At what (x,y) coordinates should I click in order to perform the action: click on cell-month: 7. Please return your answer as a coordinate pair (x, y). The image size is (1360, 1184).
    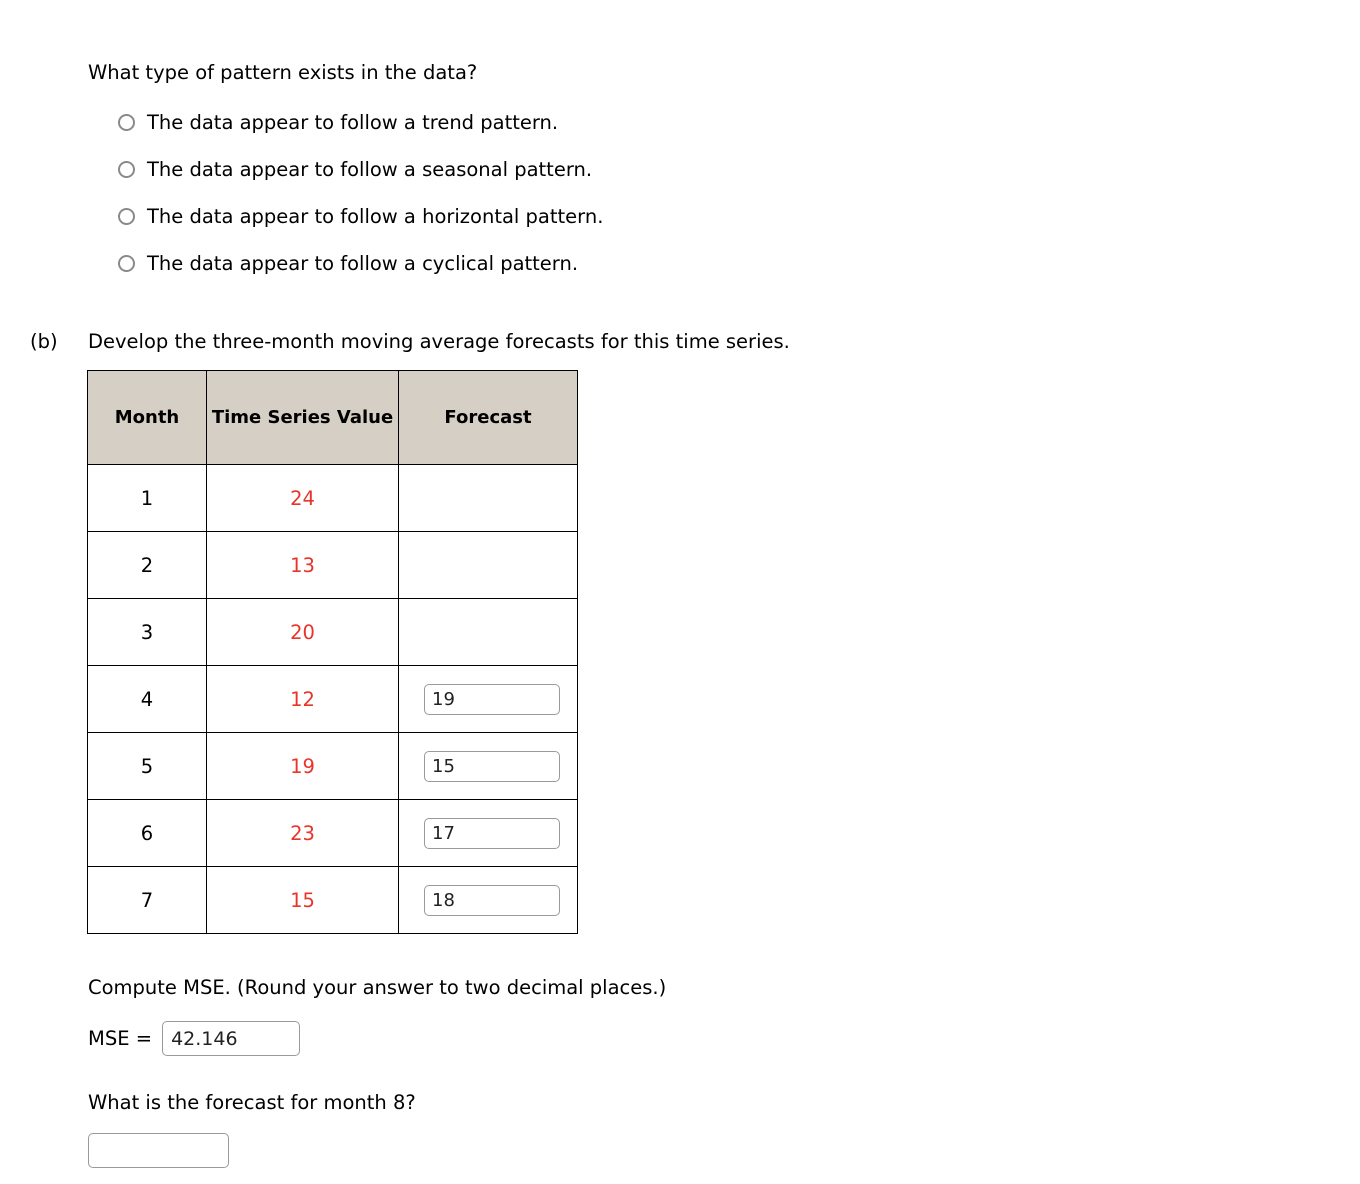
    Looking at the image, I should click on (147, 900).